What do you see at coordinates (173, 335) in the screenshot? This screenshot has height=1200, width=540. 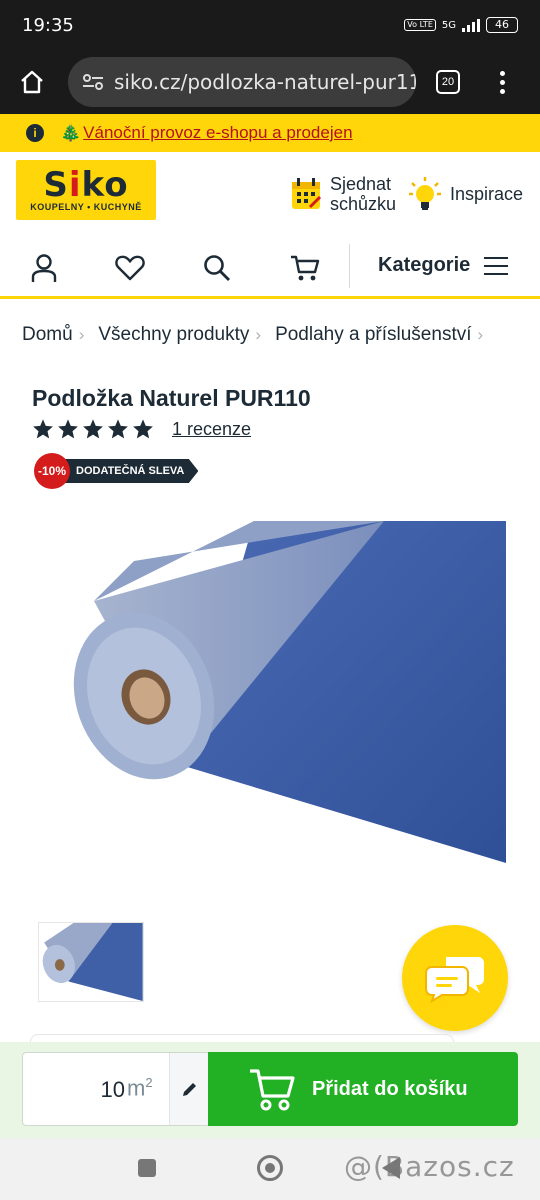 I see `breadcrumb-all-products: Všechny produkty` at bounding box center [173, 335].